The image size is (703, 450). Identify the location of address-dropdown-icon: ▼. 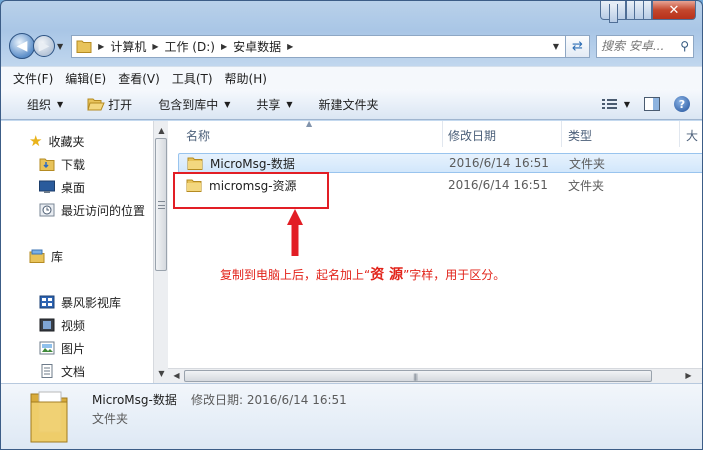
(556, 46).